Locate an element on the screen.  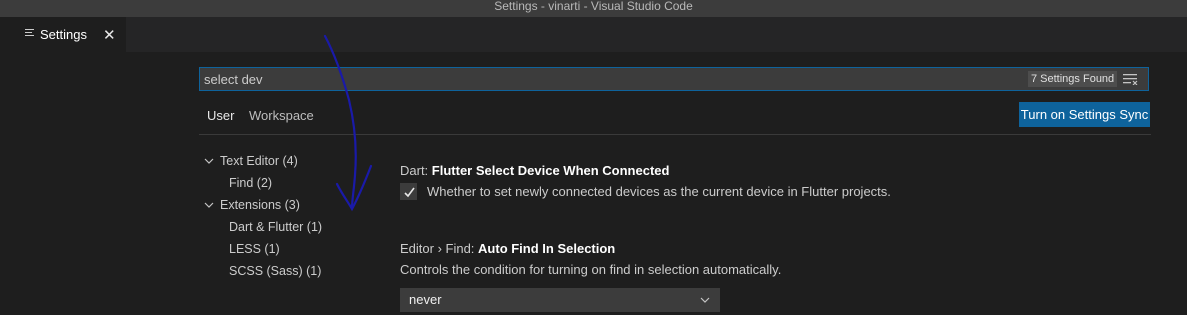
settings-search-box: 7 Settings Found is located at coordinates (674, 79).